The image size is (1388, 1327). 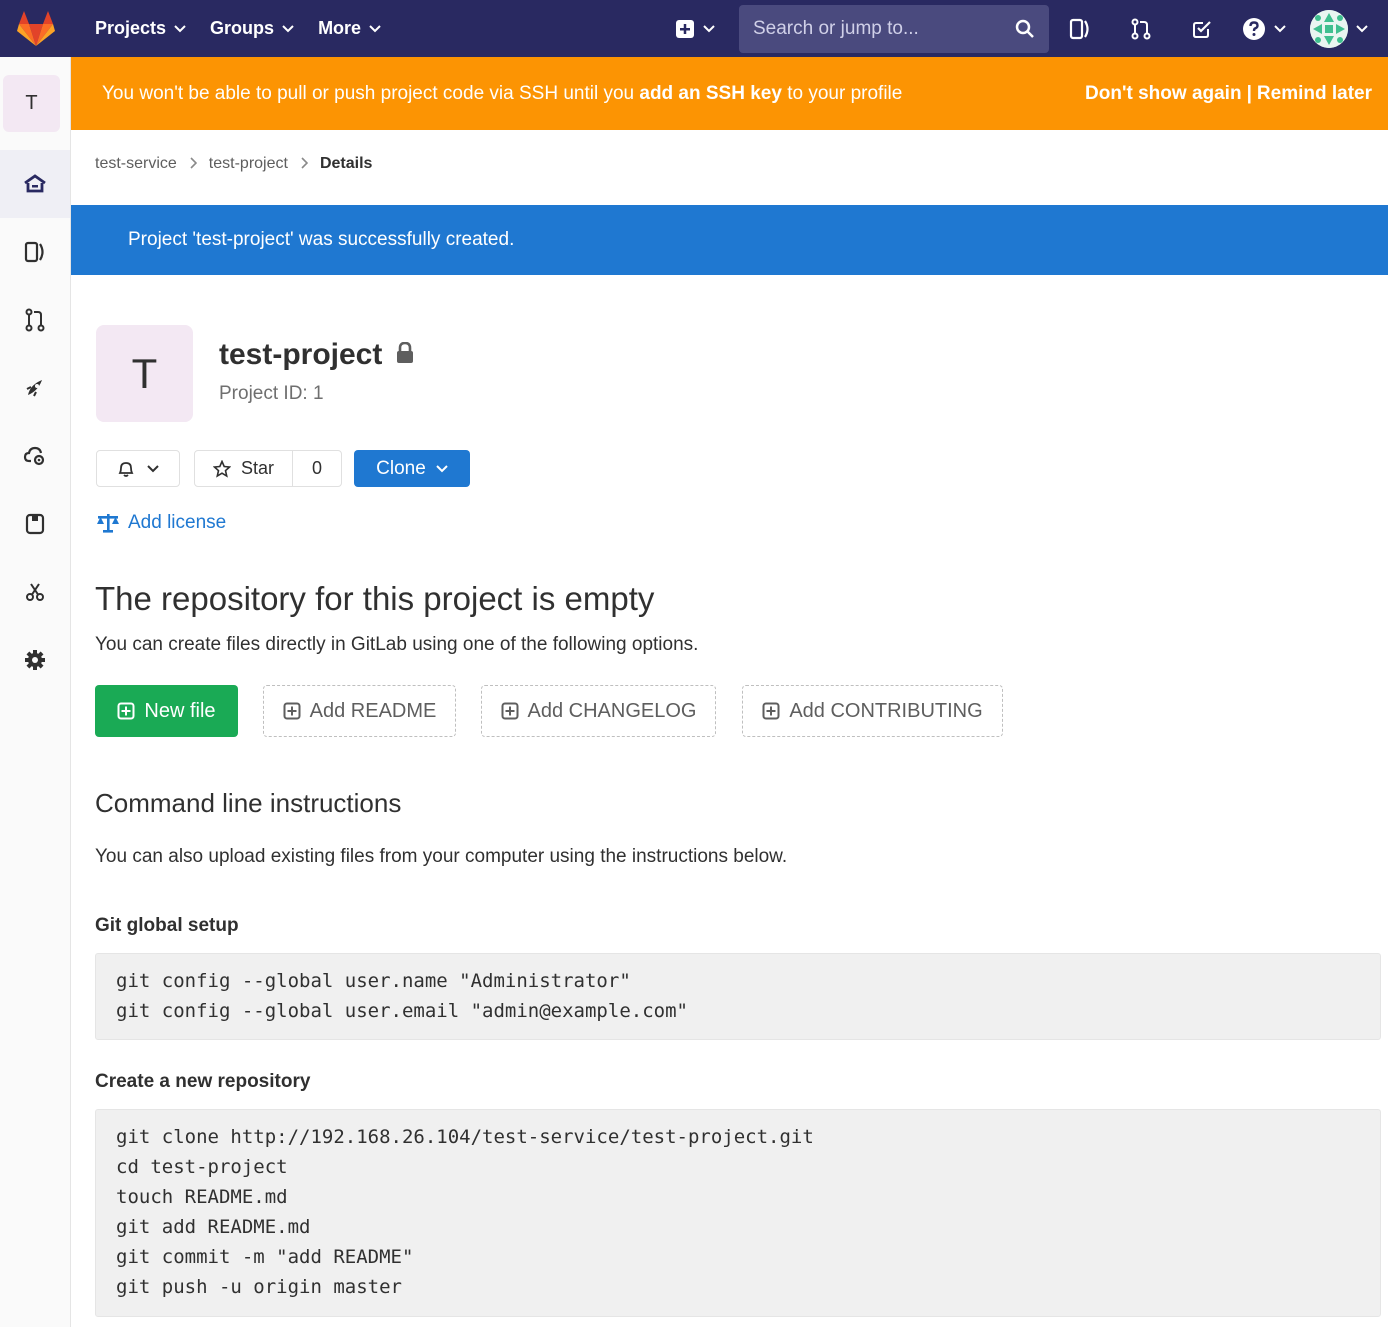 What do you see at coordinates (257, 468) in the screenshot?
I see `star-label: Star` at bounding box center [257, 468].